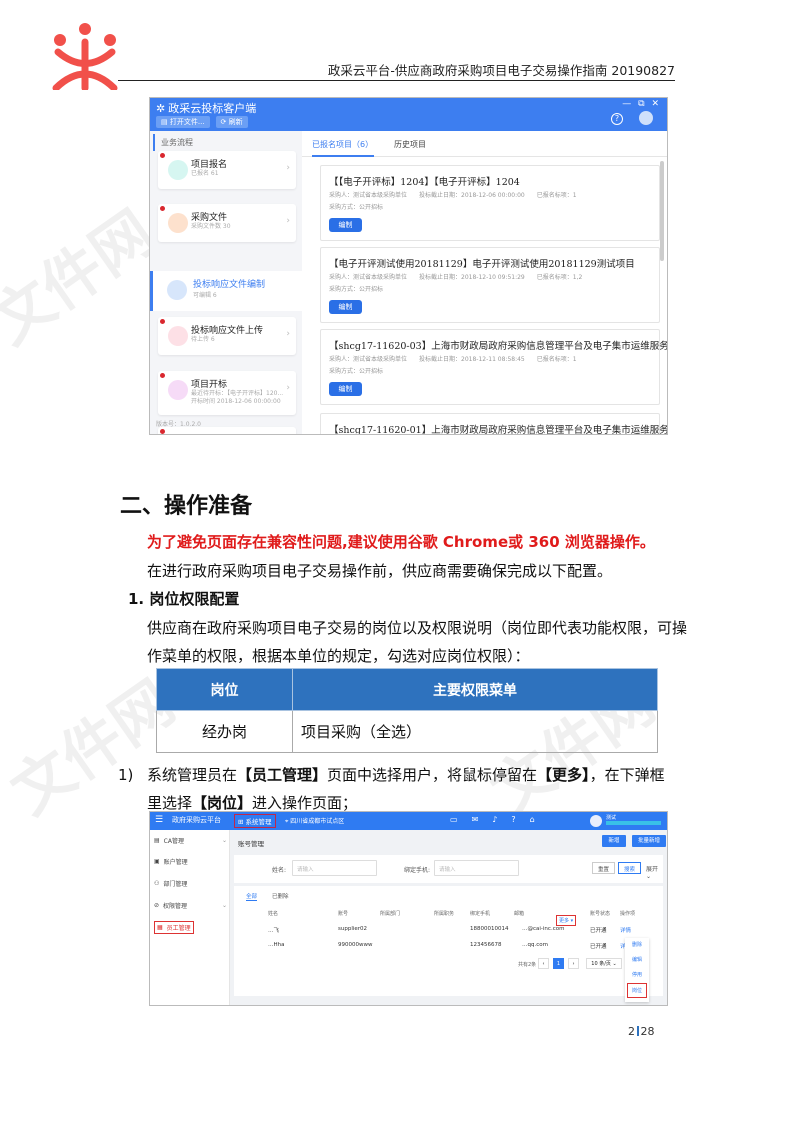  What do you see at coordinates (355, 945) in the screenshot?
I see `table-cell: 990000www` at bounding box center [355, 945].